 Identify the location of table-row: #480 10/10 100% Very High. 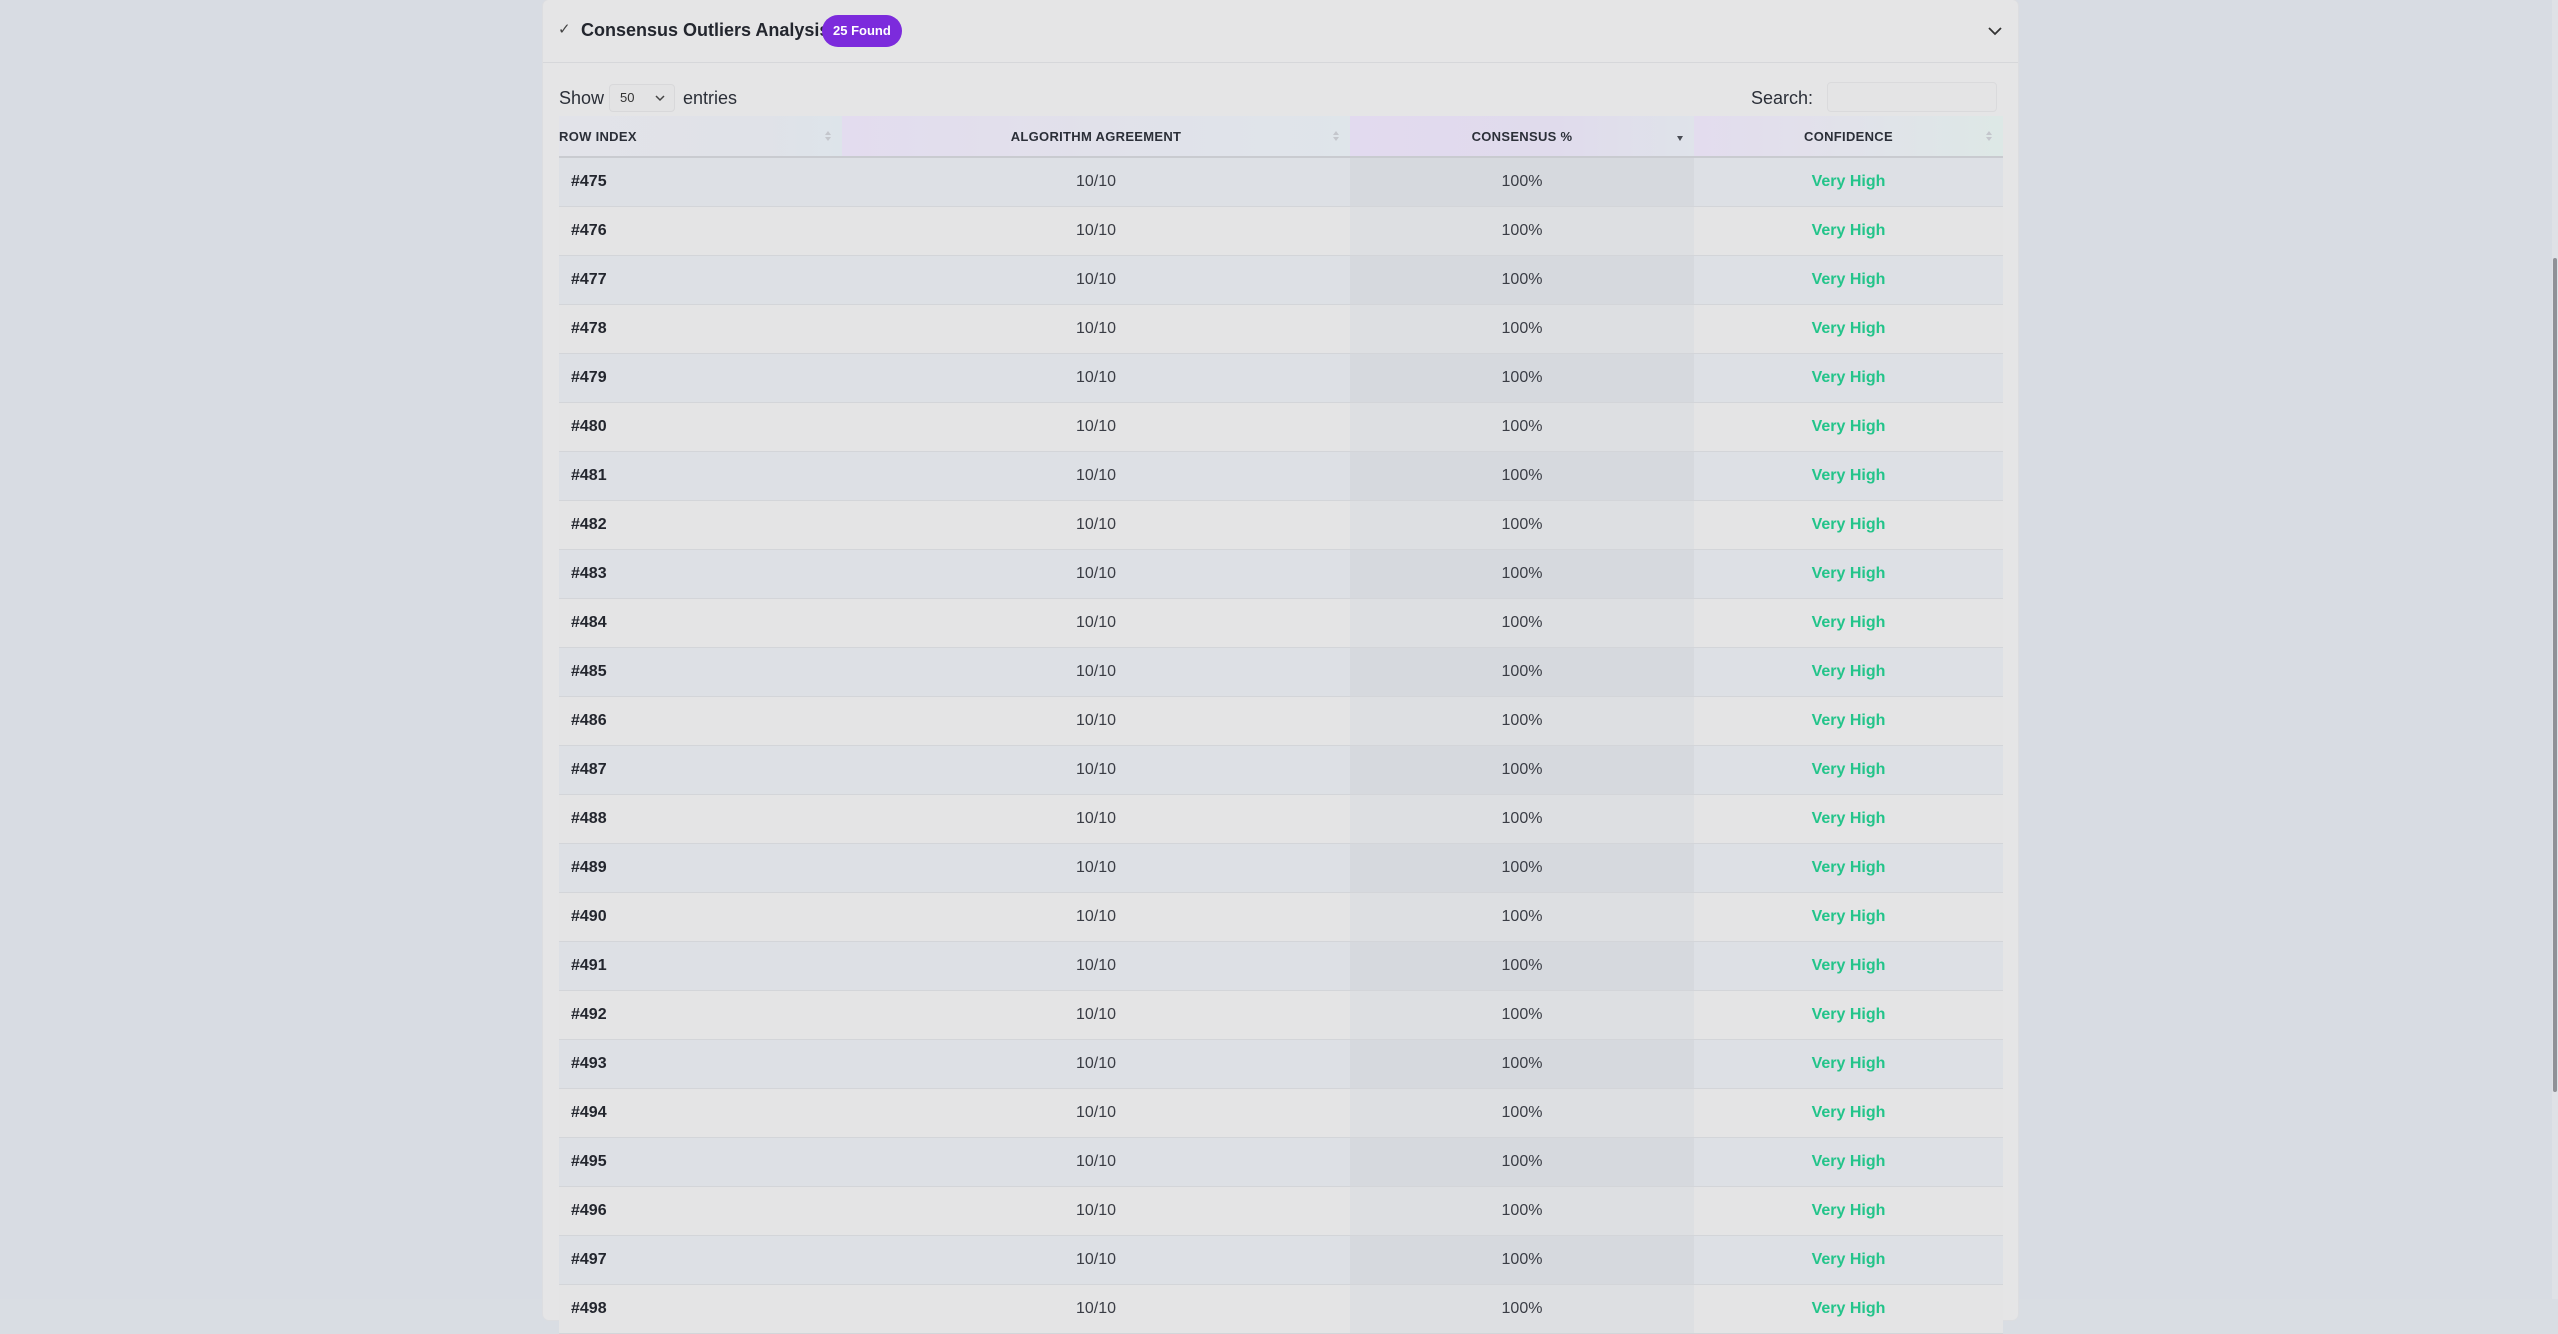
(1281, 427).